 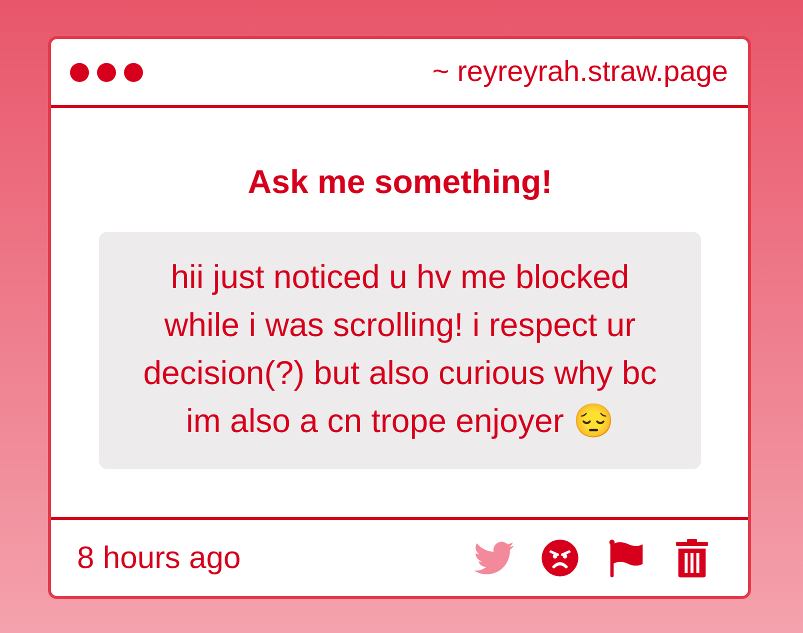 What do you see at coordinates (159, 558) in the screenshot?
I see `timestamp: 8 hours ago` at bounding box center [159, 558].